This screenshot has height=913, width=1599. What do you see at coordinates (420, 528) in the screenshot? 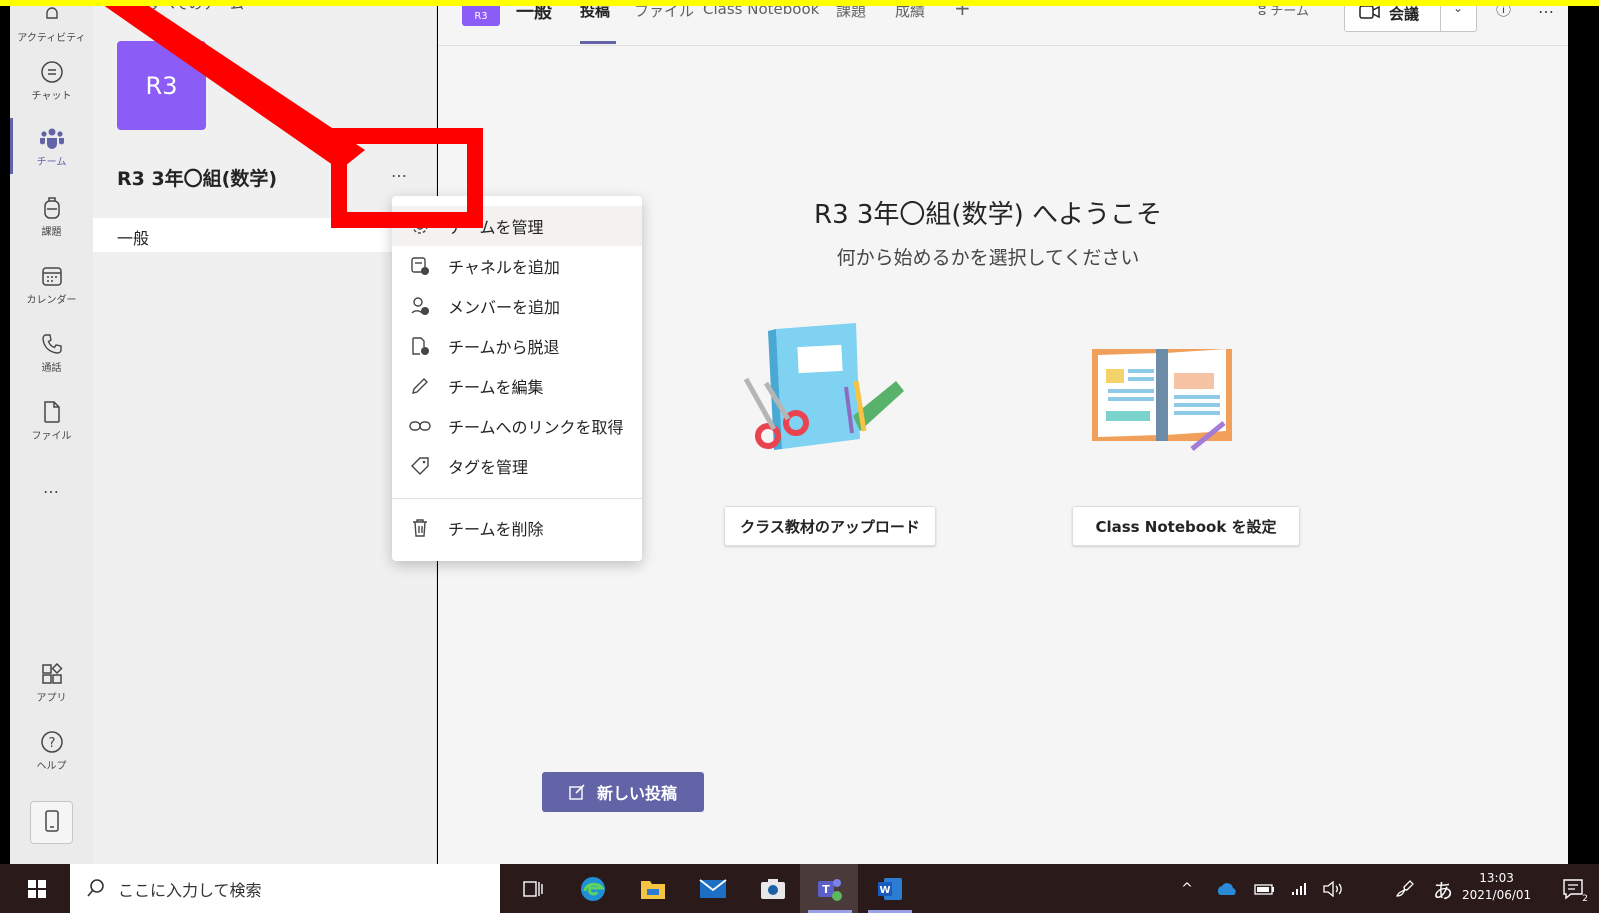
I see `trash-icon` at bounding box center [420, 528].